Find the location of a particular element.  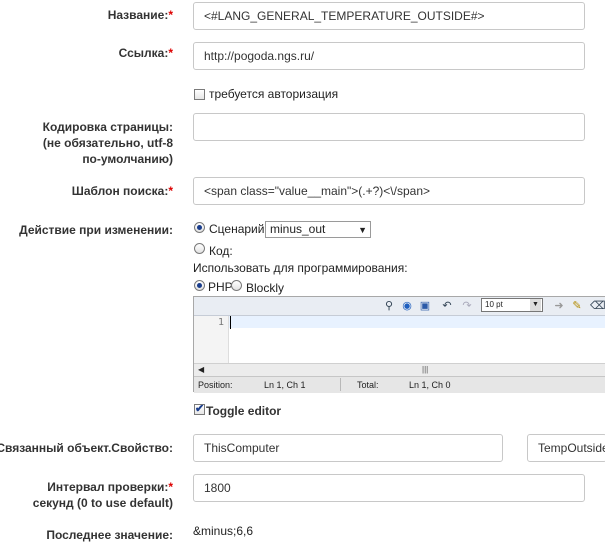

blockly-radio is located at coordinates (236, 285).